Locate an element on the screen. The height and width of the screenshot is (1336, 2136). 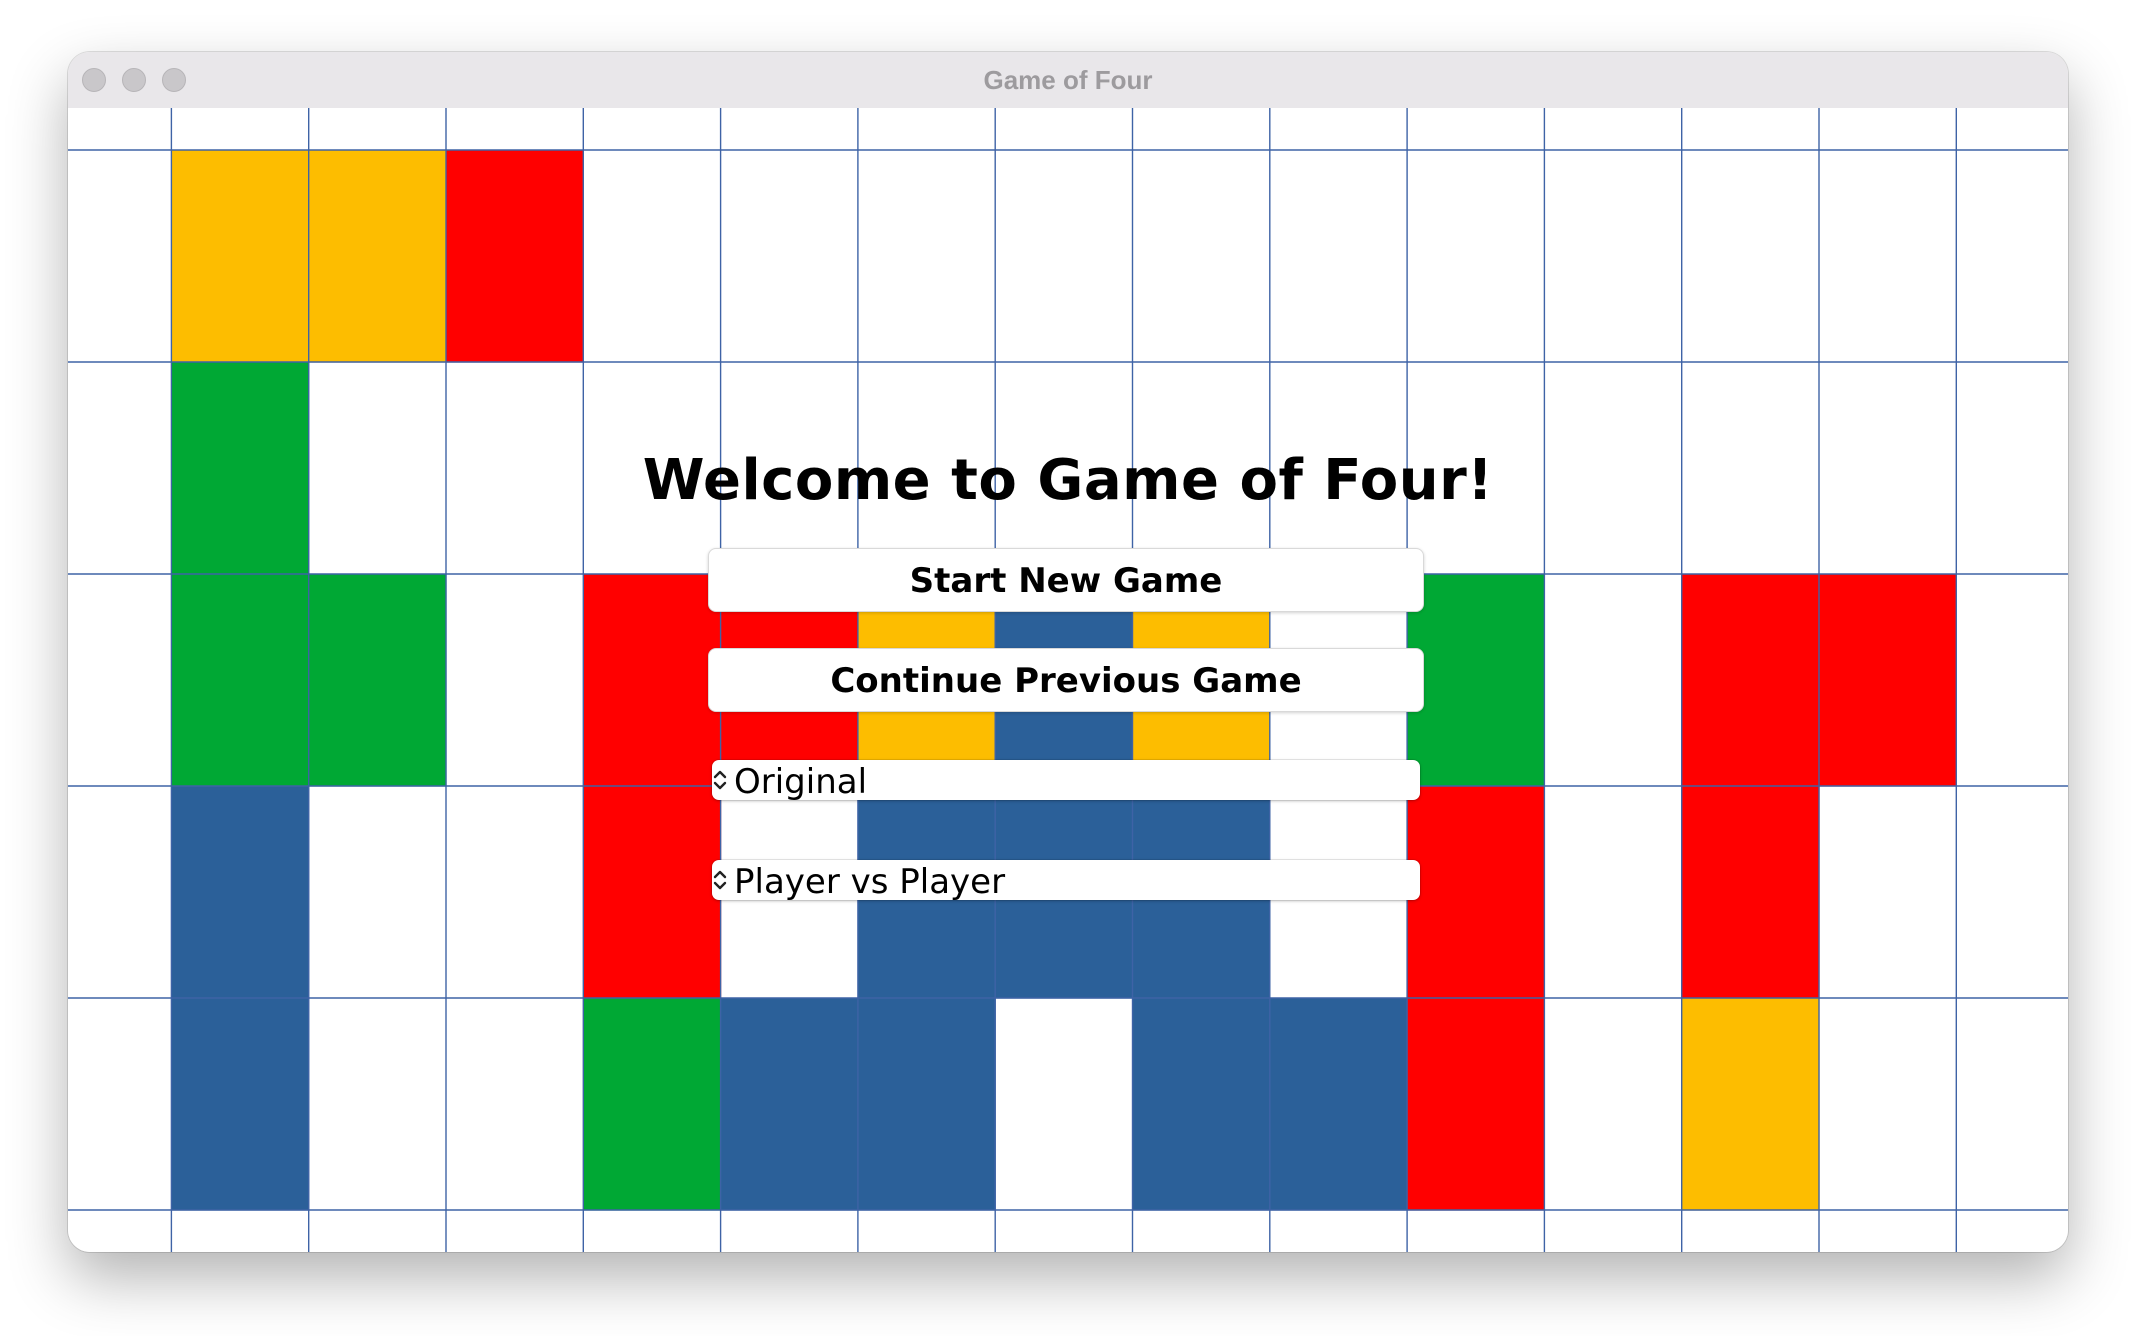
continue-previous-game-button: Continue Previous Game is located at coordinates (1066, 680).